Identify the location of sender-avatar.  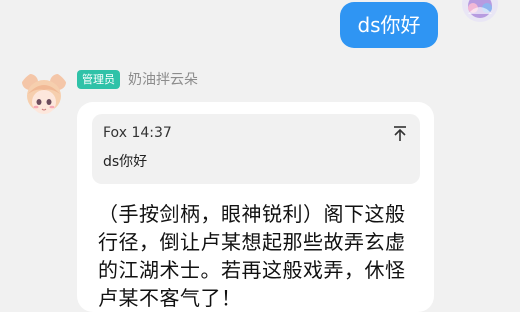
(44, 96).